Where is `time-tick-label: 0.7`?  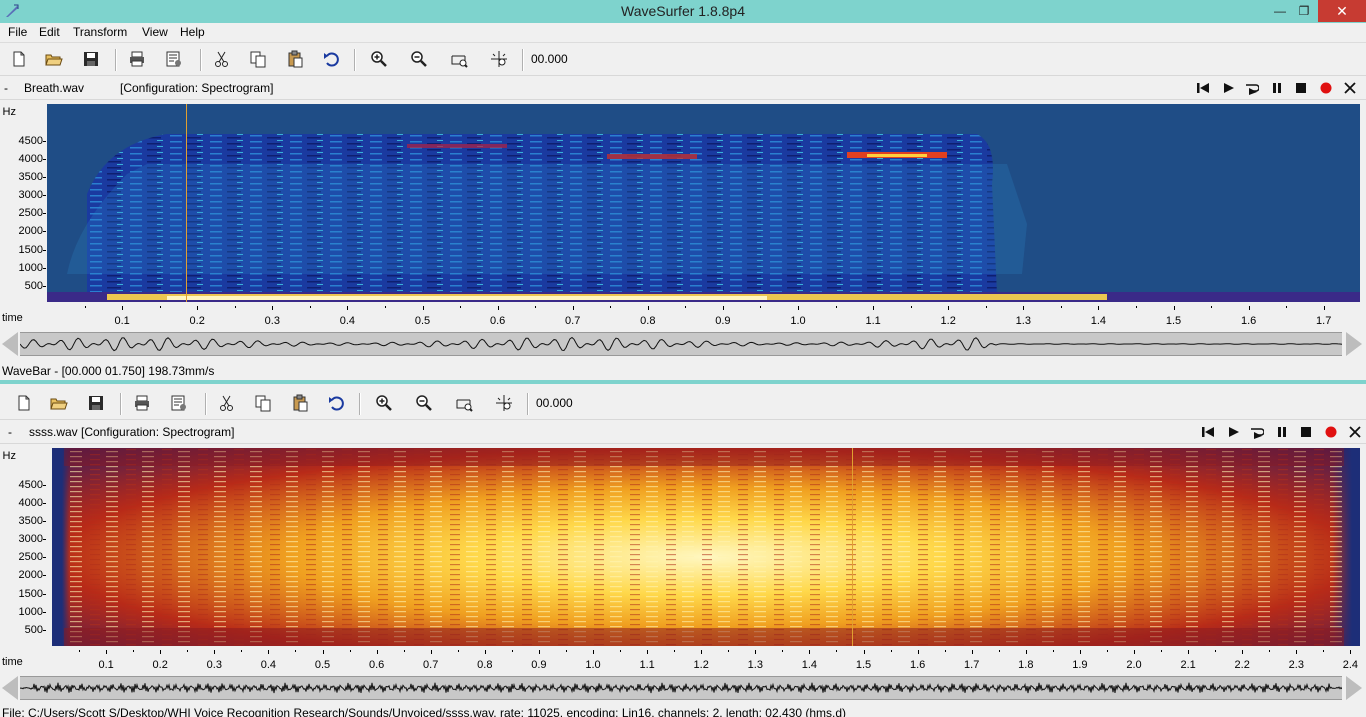 time-tick-label: 0.7 is located at coordinates (573, 321).